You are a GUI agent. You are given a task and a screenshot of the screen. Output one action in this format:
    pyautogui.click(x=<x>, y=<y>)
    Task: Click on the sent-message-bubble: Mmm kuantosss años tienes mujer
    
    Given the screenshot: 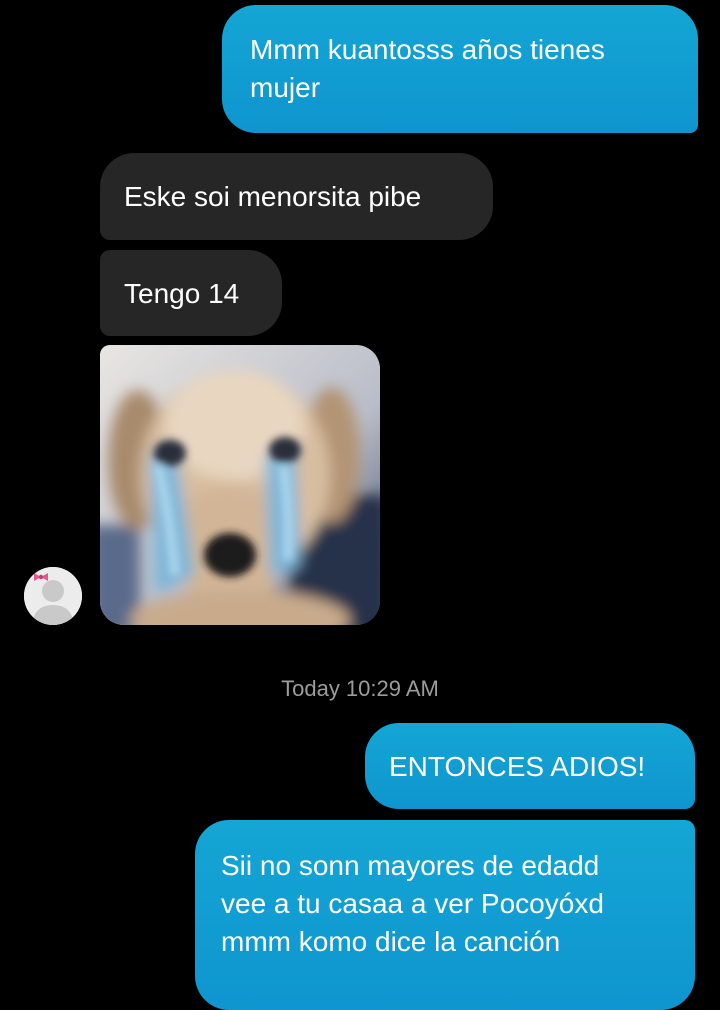 What is the action you would take?
    pyautogui.click(x=460, y=69)
    